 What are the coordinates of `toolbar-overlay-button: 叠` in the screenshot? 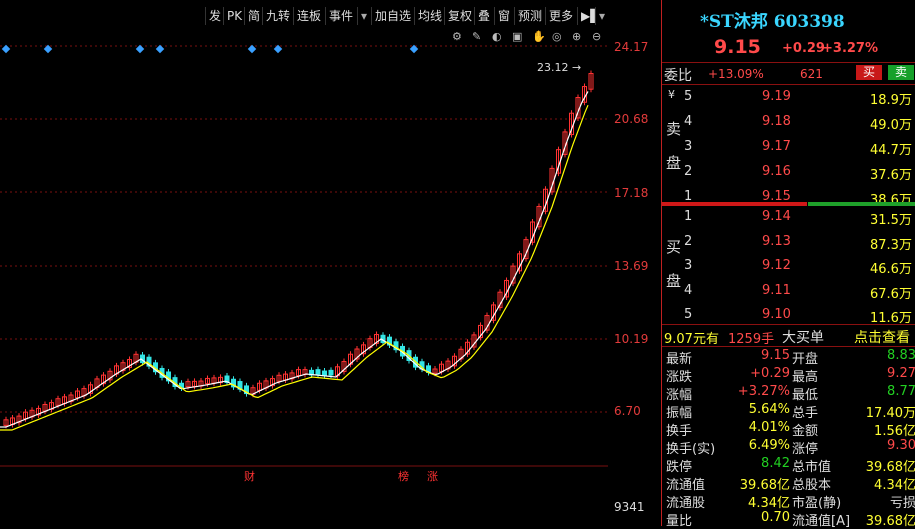 It's located at (483, 16).